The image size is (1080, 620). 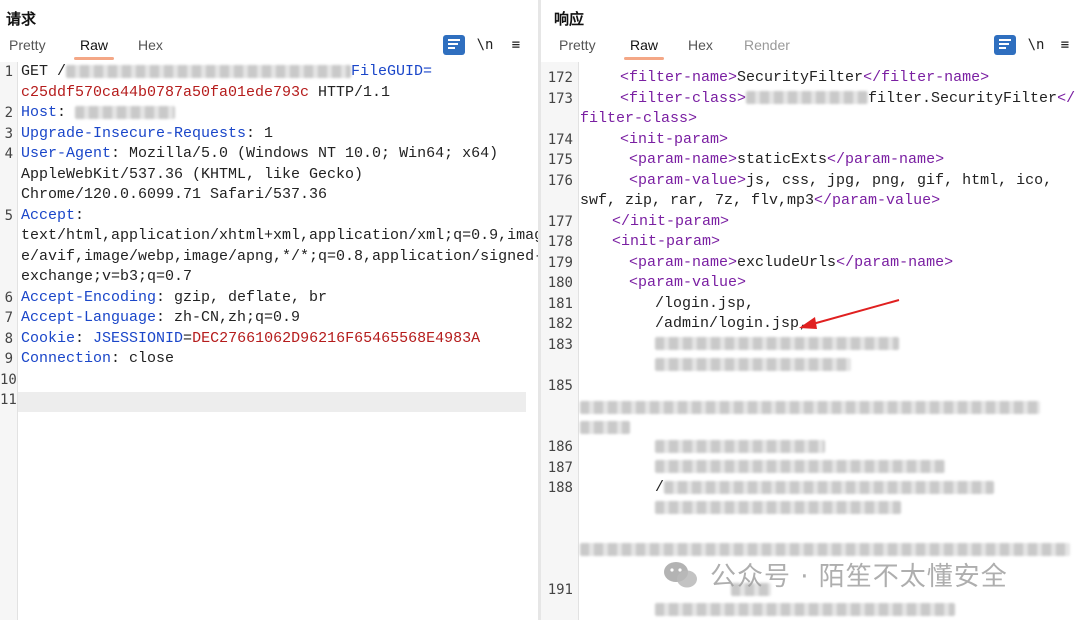 What do you see at coordinates (125, 112) in the screenshot?
I see `redacted-host` at bounding box center [125, 112].